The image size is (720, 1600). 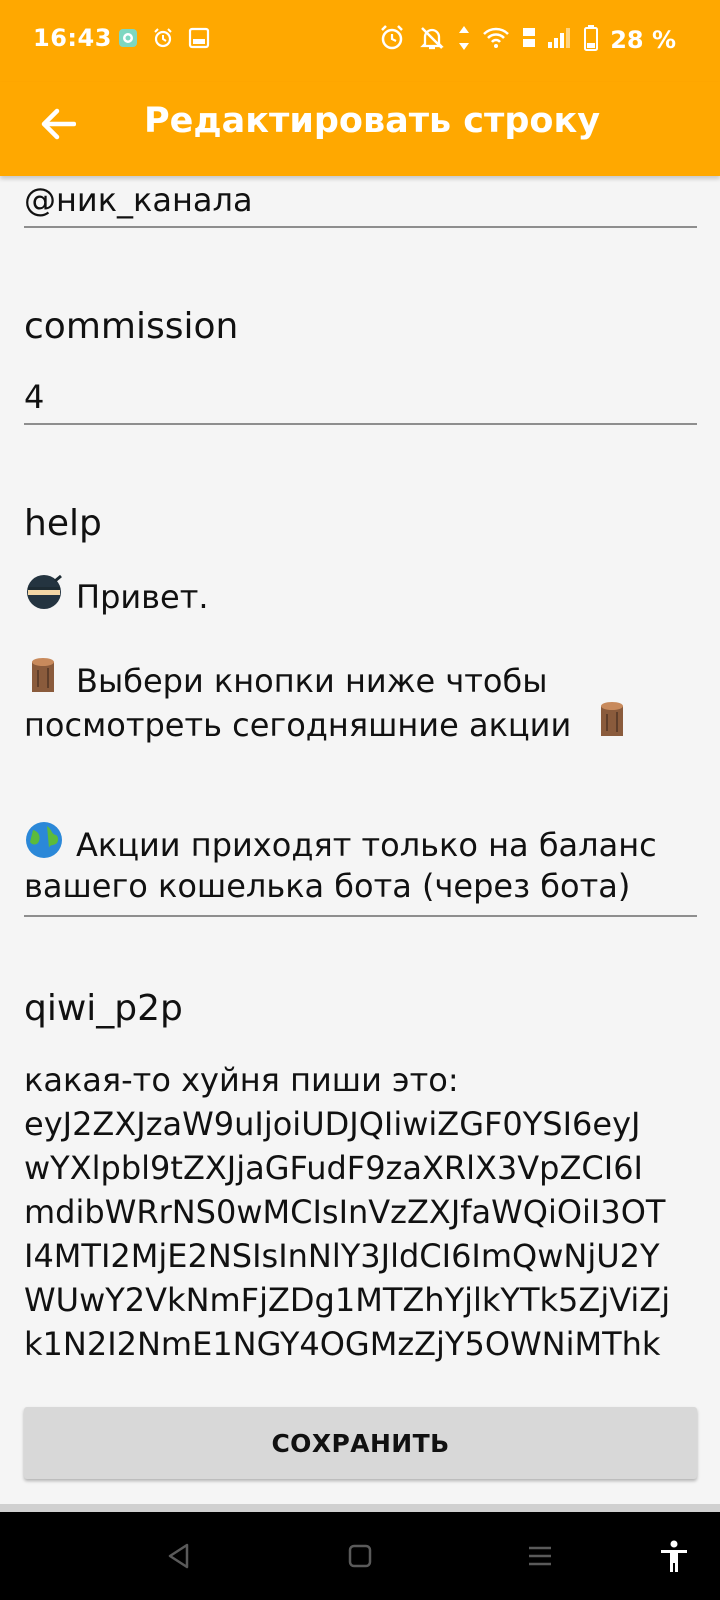 What do you see at coordinates (116, 597) in the screenshot?
I see `help-line: Привет.` at bounding box center [116, 597].